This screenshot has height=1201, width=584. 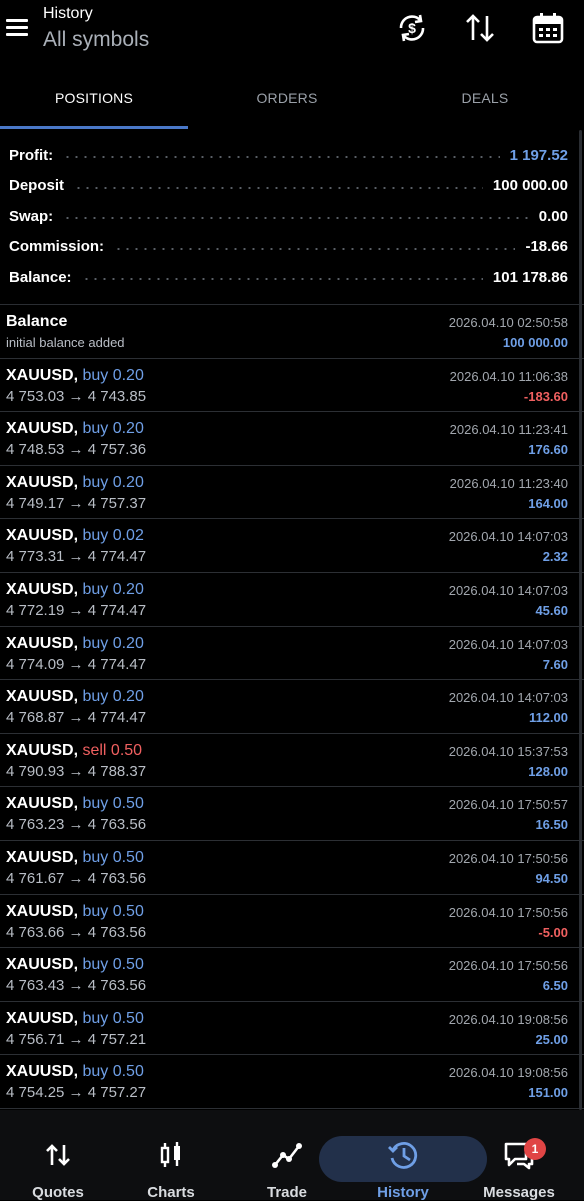 What do you see at coordinates (508, 430) in the screenshot?
I see `deal-date: 2026.04.10 11:23:41` at bounding box center [508, 430].